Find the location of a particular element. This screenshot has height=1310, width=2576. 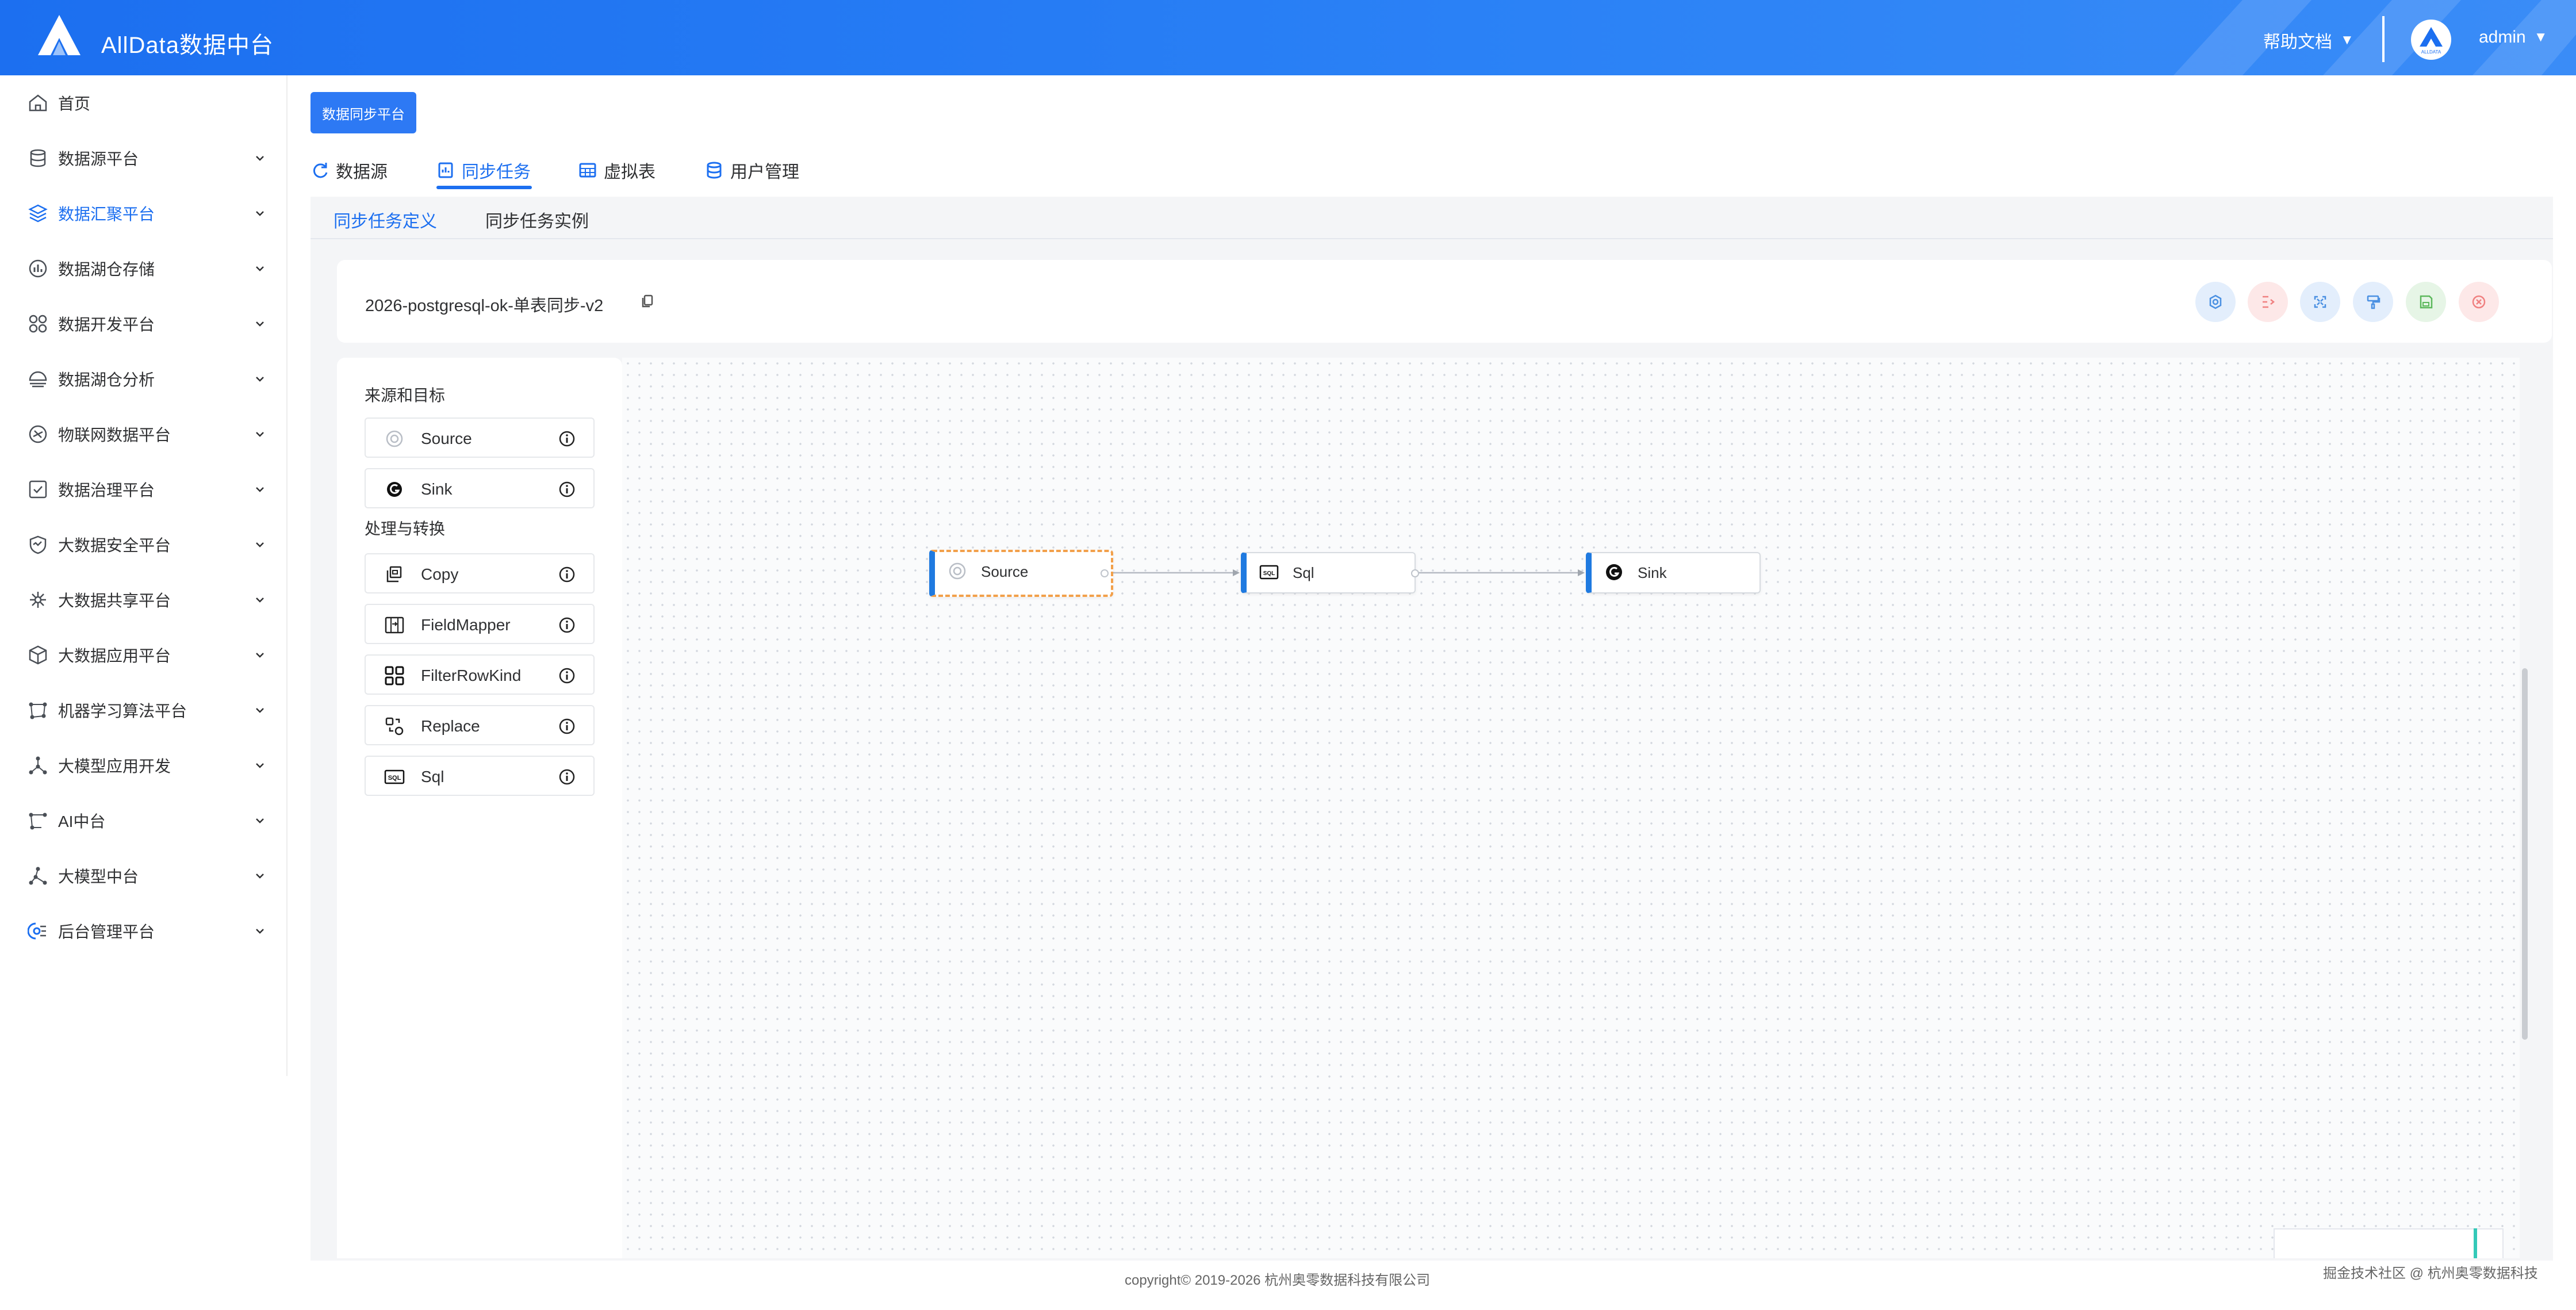

sidebar-item-8: 大数据安全平台 is located at coordinates (143, 544).